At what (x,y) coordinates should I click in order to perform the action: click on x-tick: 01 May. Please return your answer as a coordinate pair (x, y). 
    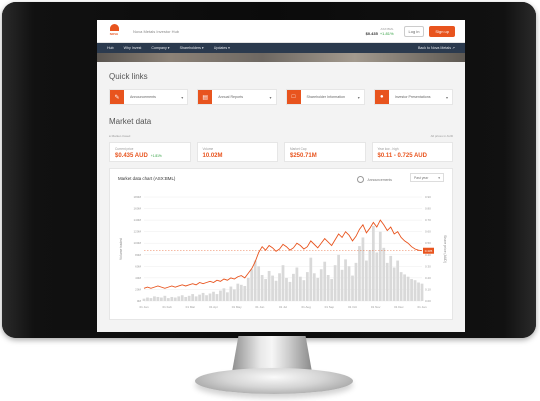
    Looking at the image, I should click on (237, 307).